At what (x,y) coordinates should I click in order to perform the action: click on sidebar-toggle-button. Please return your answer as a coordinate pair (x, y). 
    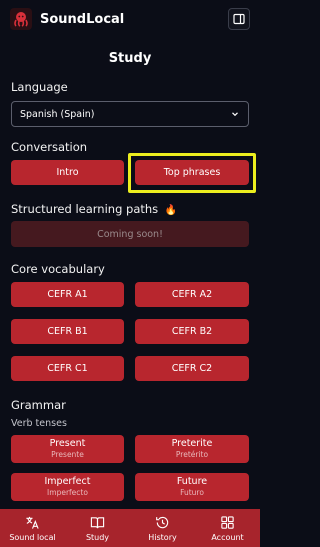
    Looking at the image, I should click on (239, 19).